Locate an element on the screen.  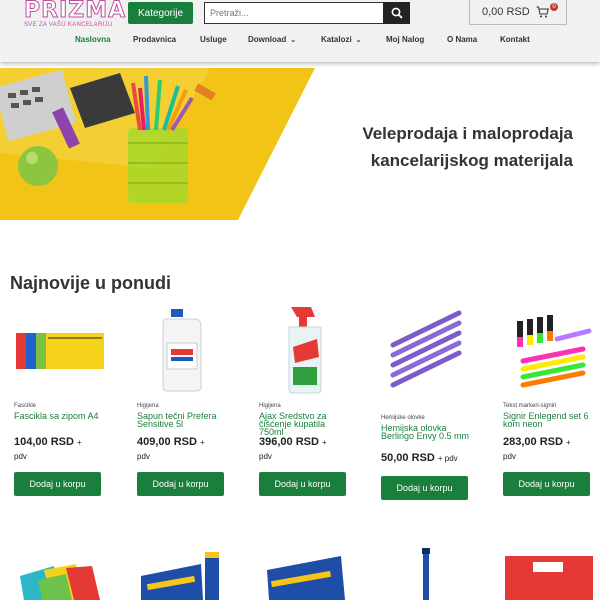
search-icon is located at coordinates (397, 13).